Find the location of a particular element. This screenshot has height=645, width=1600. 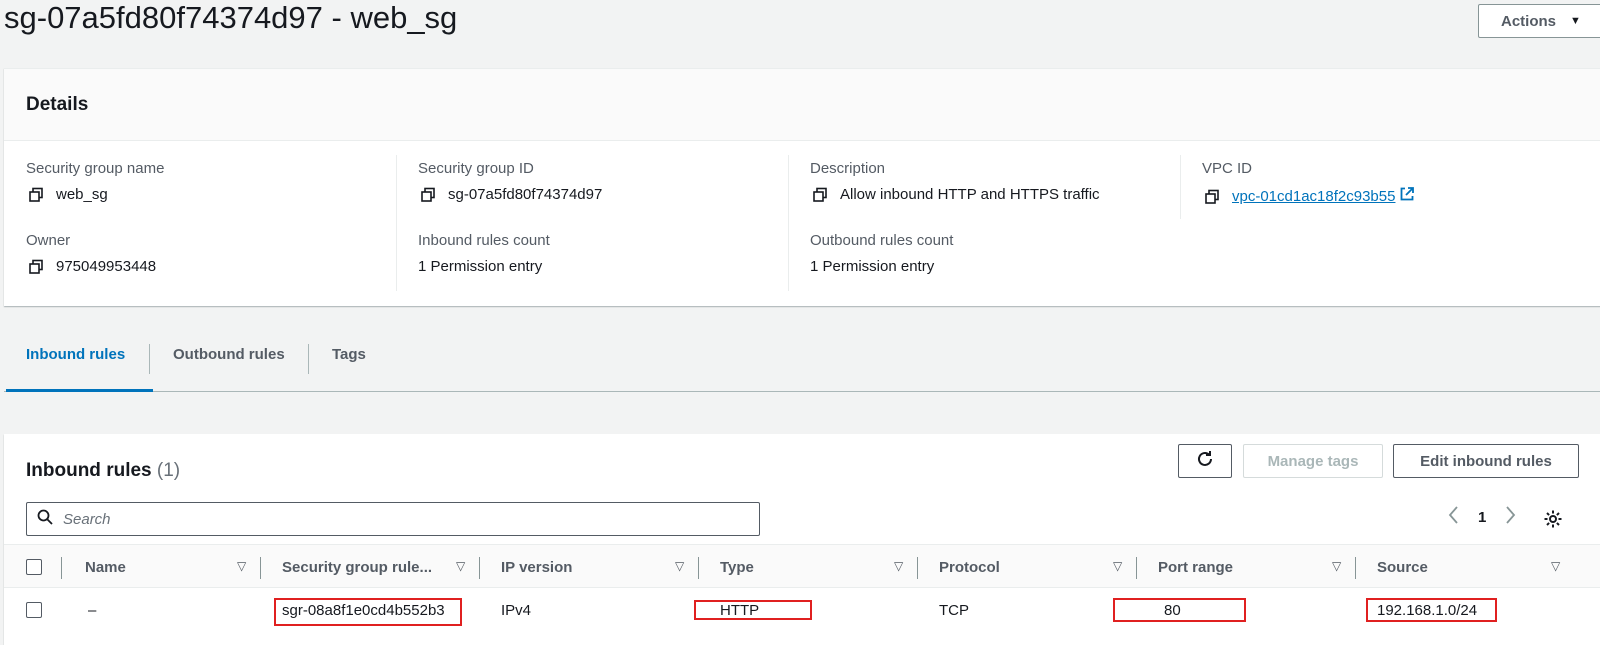

tab-tags: Tags is located at coordinates (349, 354).